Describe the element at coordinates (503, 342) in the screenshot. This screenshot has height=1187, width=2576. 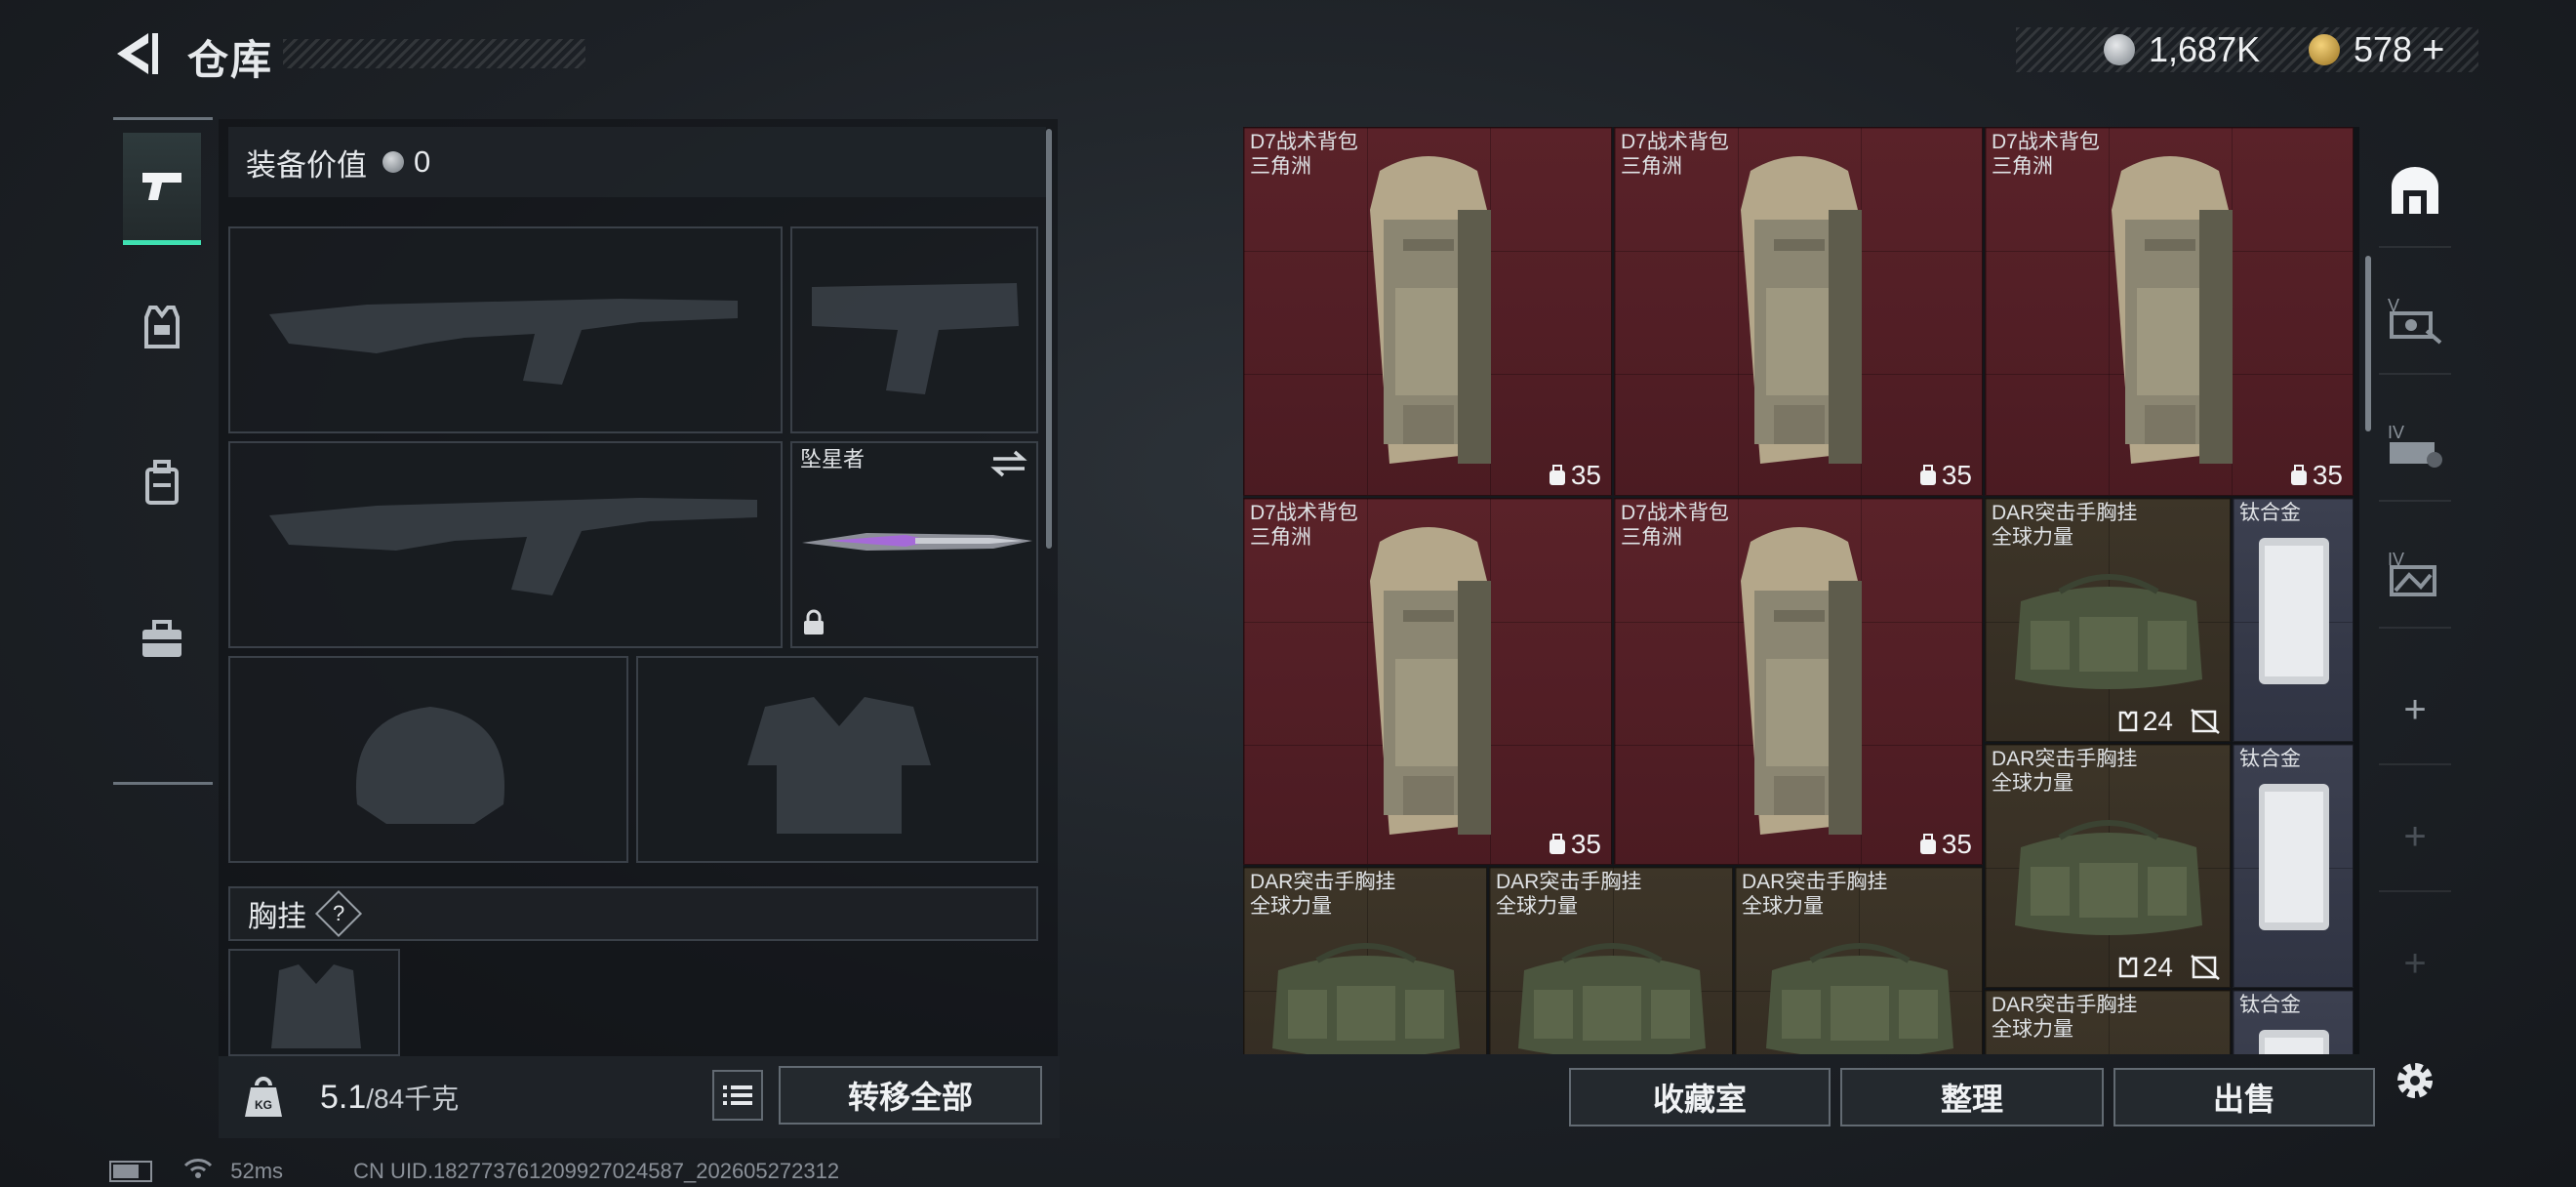
I see `rifle-silhouette-icon` at that location.